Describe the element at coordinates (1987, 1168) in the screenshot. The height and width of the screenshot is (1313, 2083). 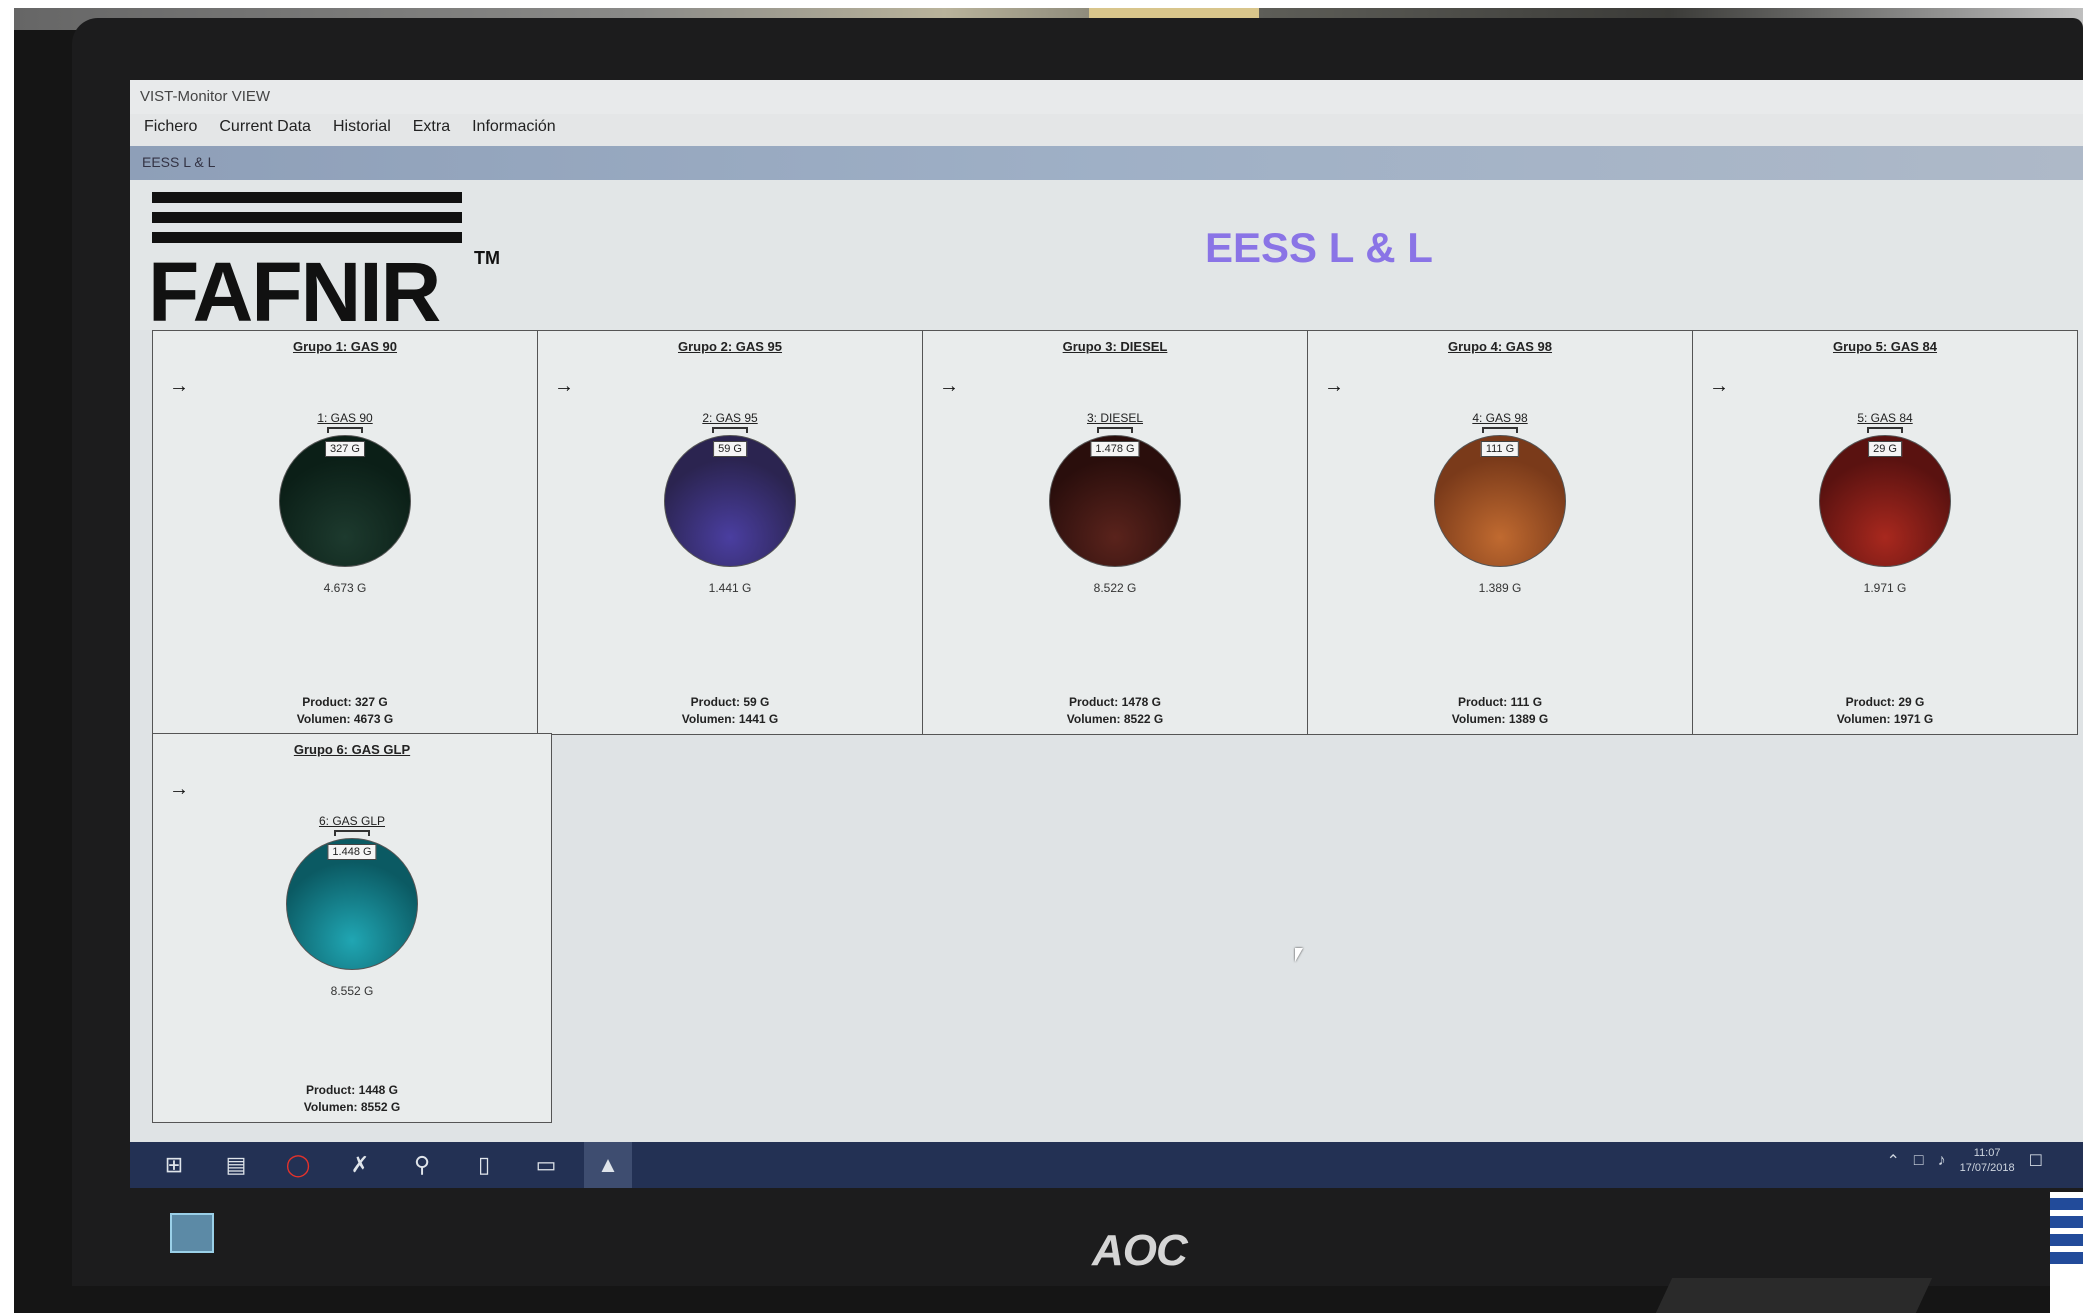
I see `clock-date: 17/07/2018` at that location.